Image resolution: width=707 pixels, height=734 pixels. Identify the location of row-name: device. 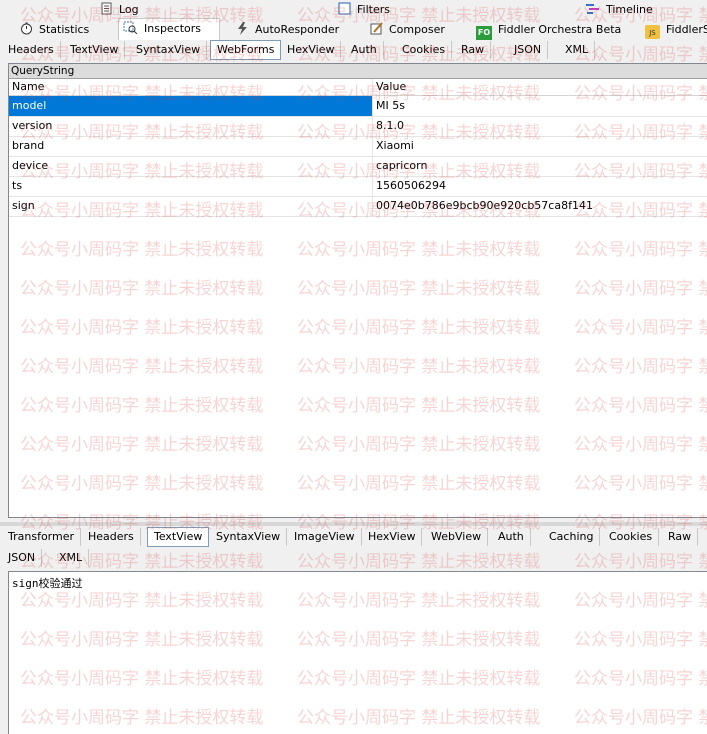
(191, 166).